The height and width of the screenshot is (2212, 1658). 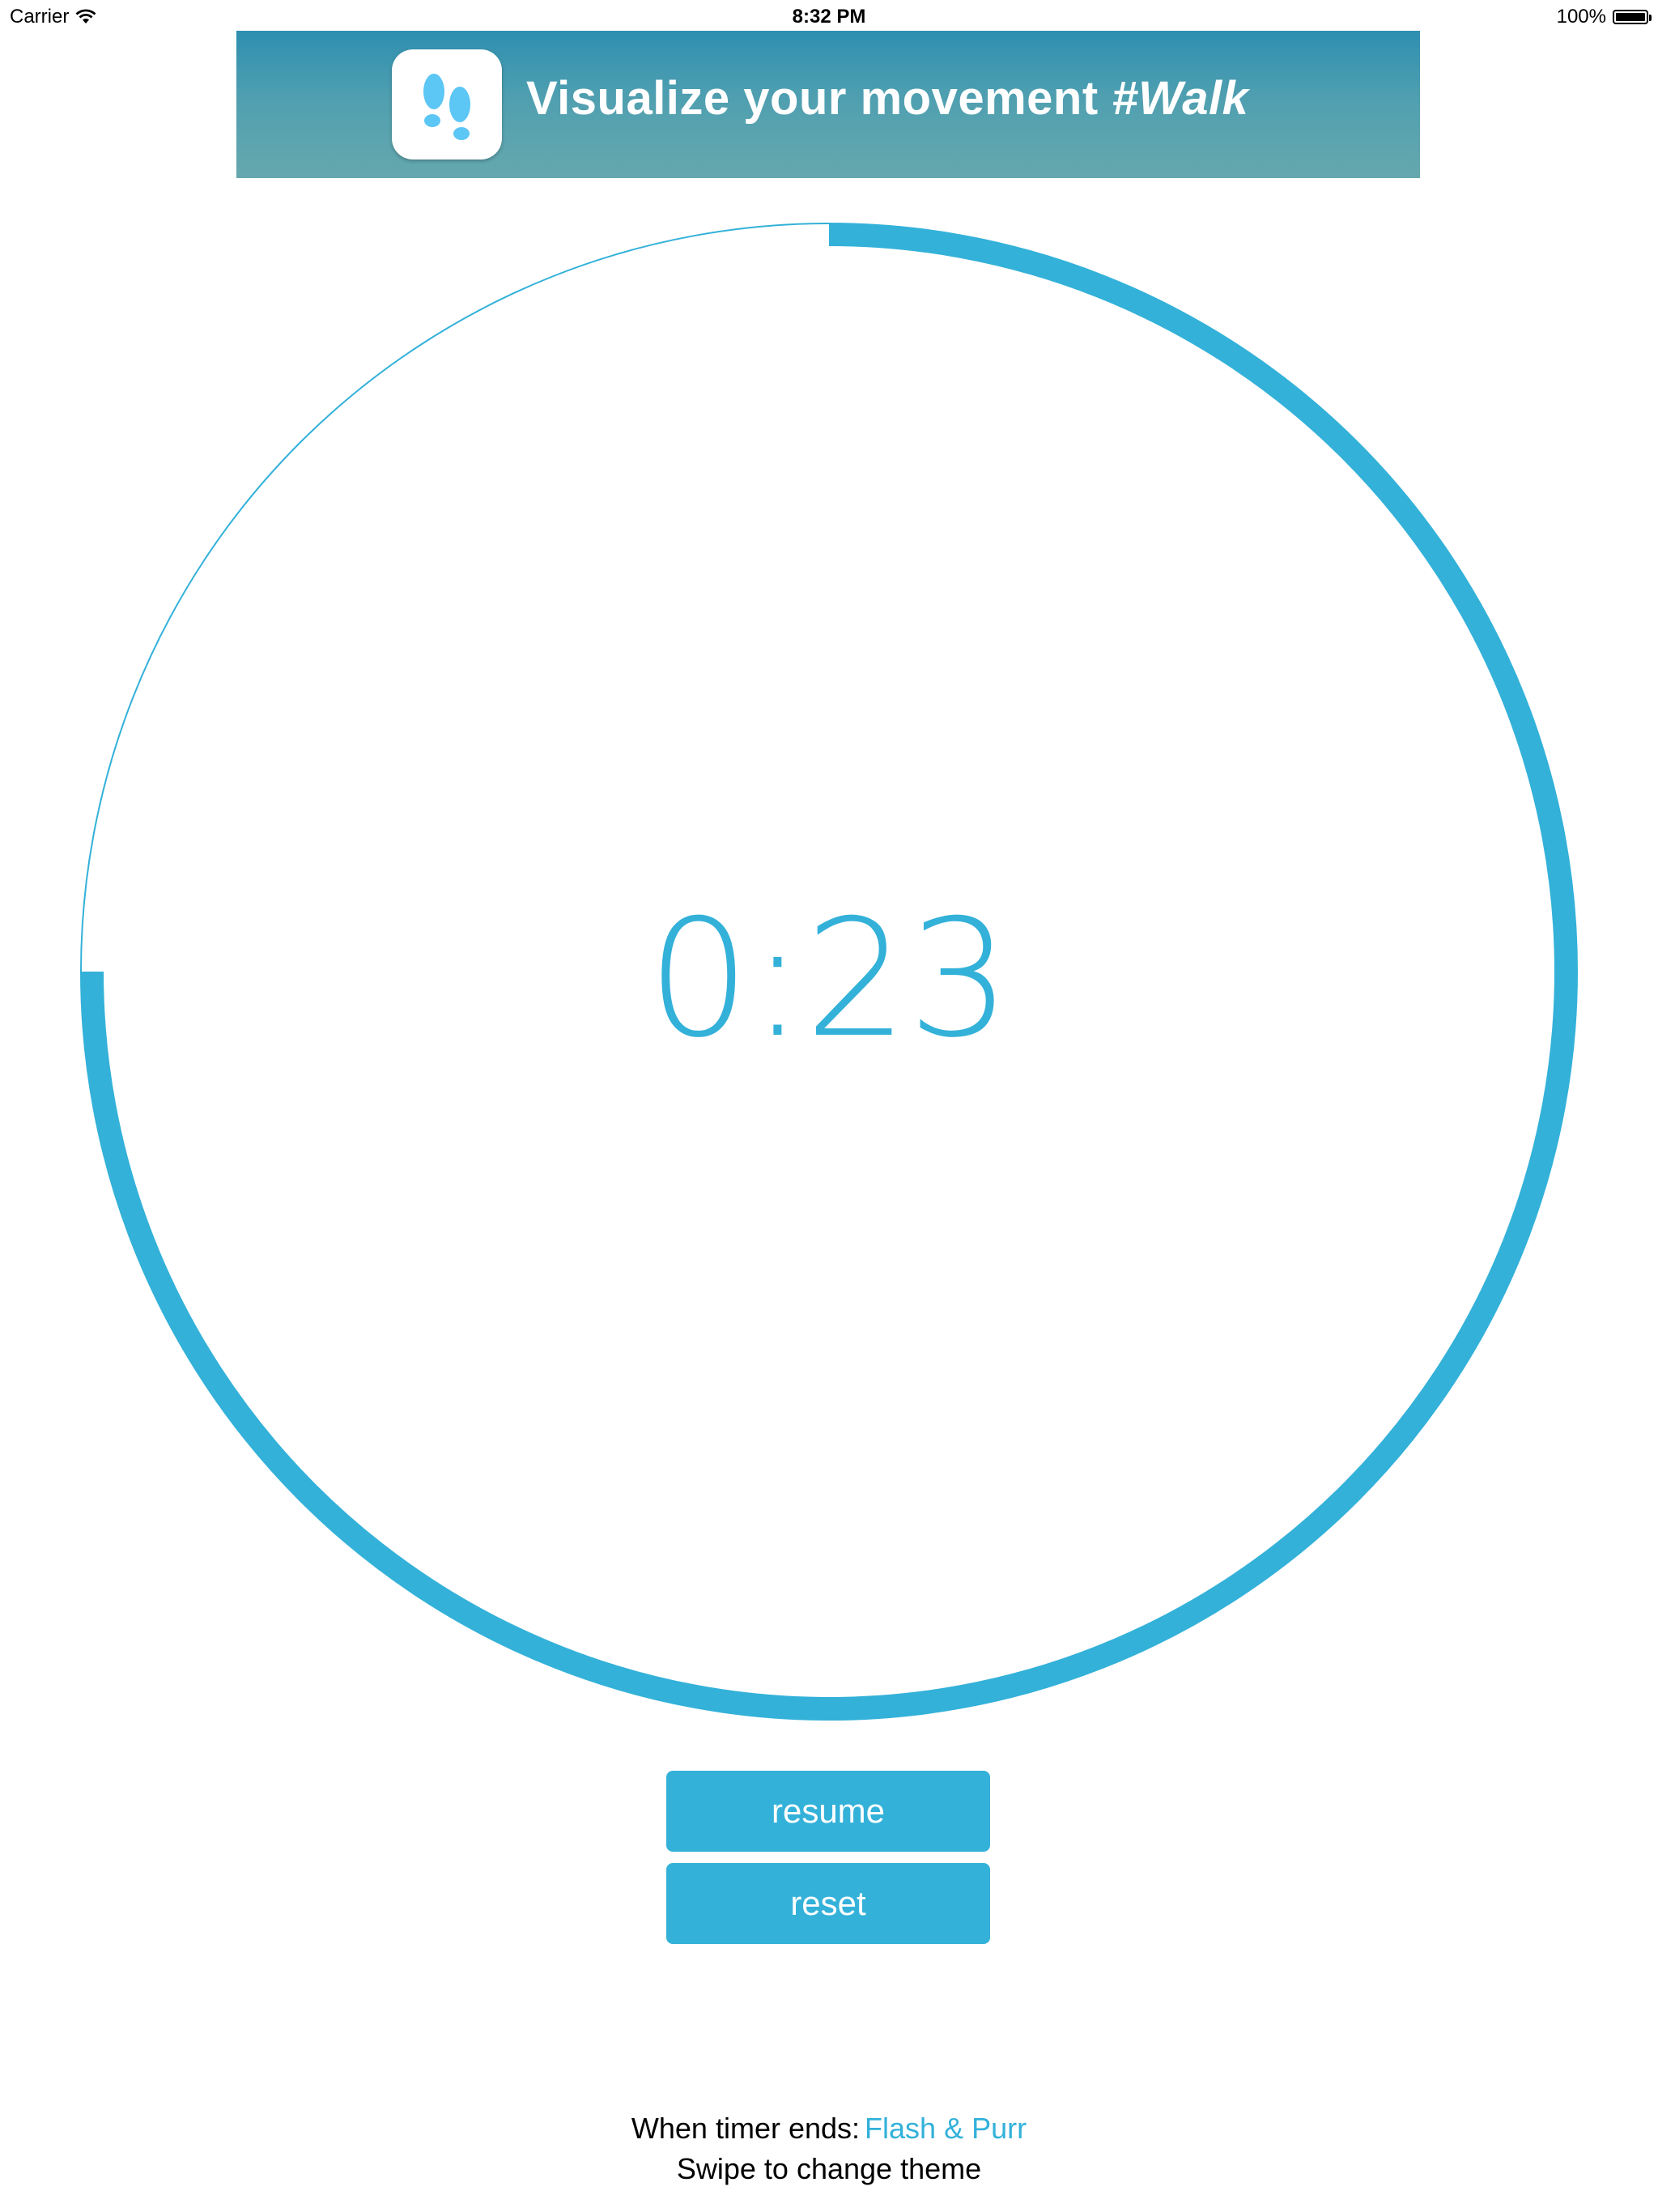 What do you see at coordinates (946, 2129) in the screenshot?
I see `timer-end-value: Flash & Purr` at bounding box center [946, 2129].